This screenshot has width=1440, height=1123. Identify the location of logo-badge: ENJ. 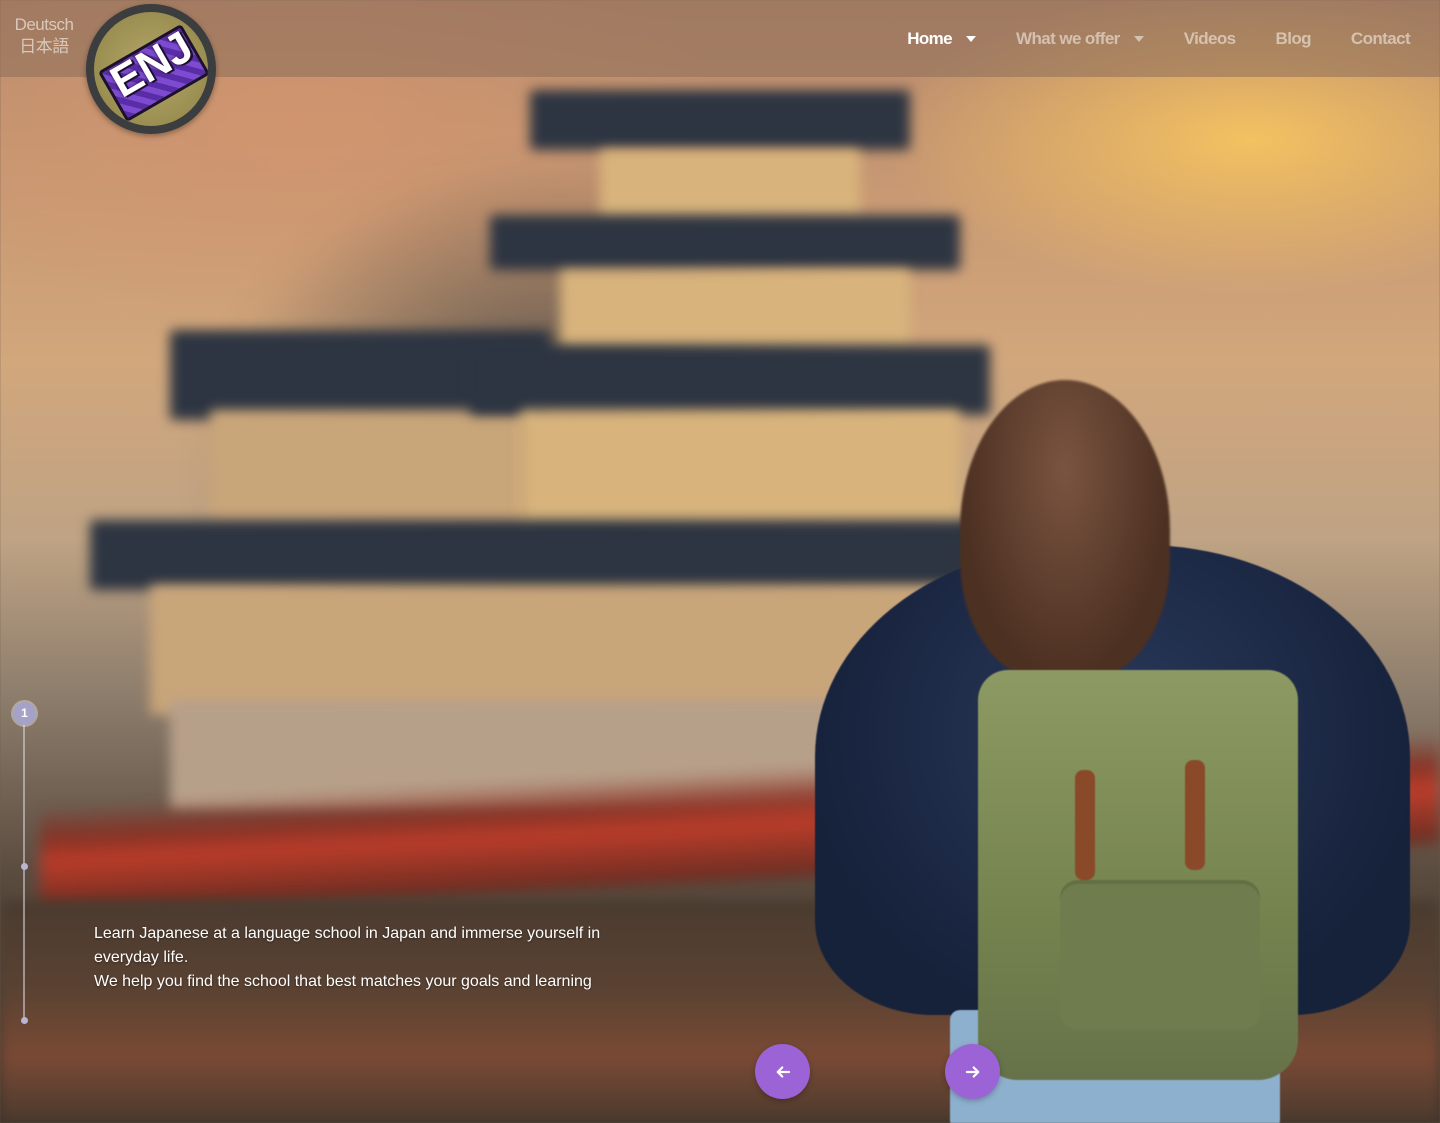
(151, 69).